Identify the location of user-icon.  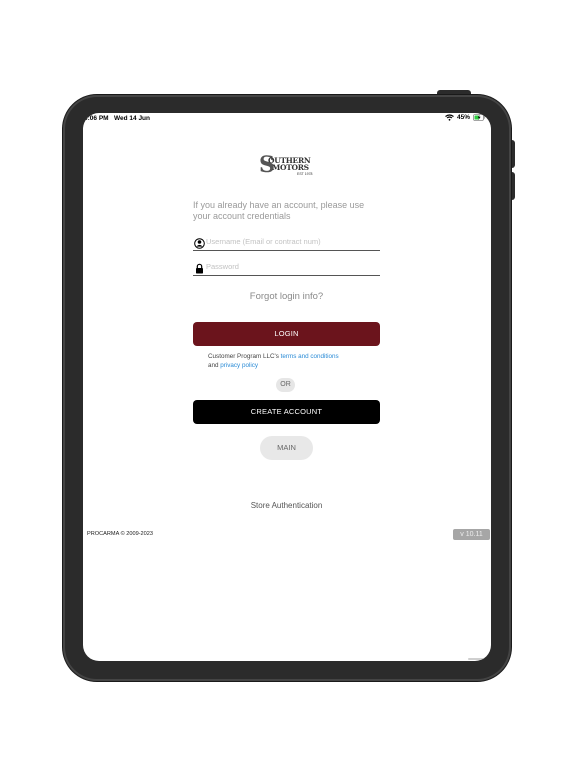
(199, 242).